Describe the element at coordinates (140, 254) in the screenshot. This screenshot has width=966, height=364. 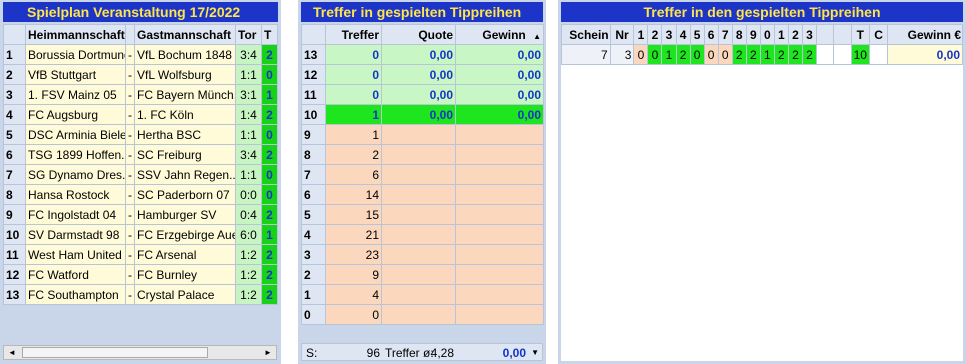
I see `table-row: 11 West Ham United - FC Arsenal 1:2 2` at that location.